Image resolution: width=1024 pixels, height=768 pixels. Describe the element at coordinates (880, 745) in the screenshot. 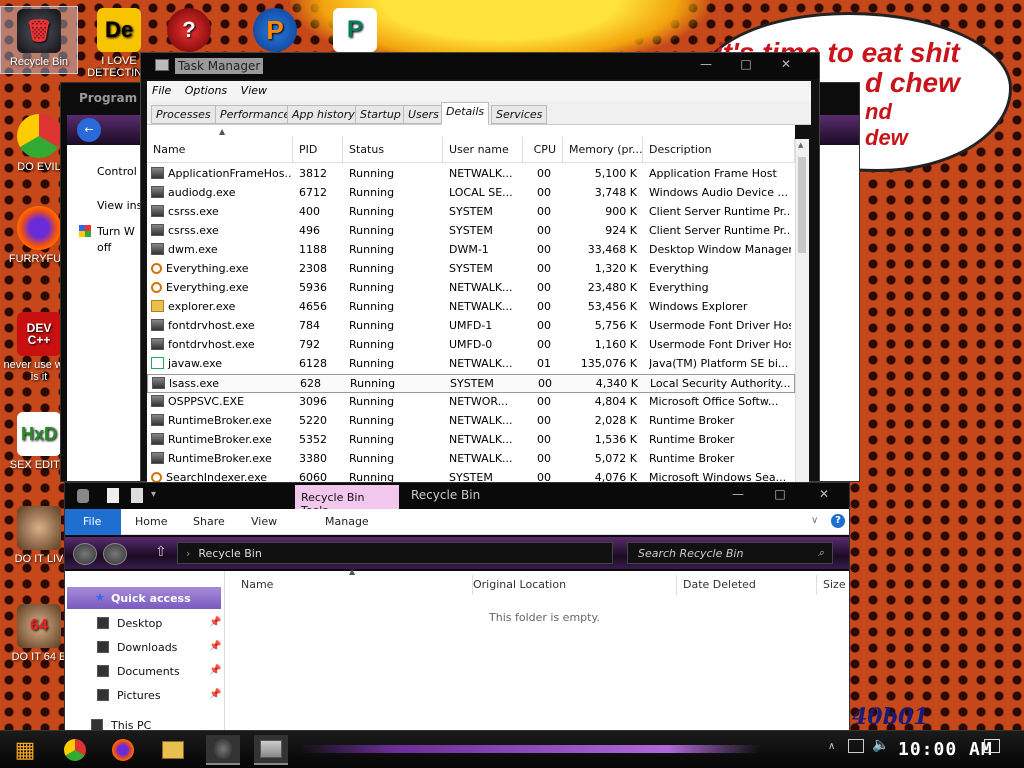

I see `volume-icon: 🔈` at that location.